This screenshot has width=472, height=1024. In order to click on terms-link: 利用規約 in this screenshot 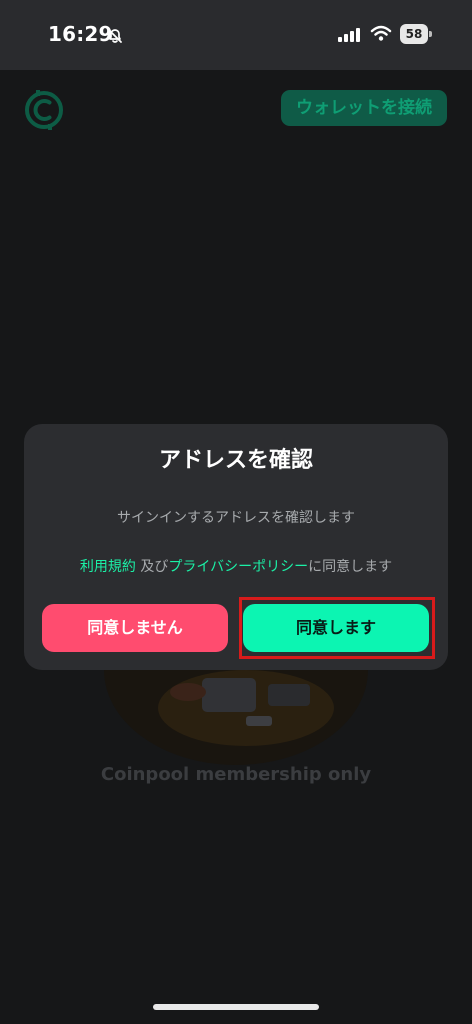, I will do `click(108, 567)`.